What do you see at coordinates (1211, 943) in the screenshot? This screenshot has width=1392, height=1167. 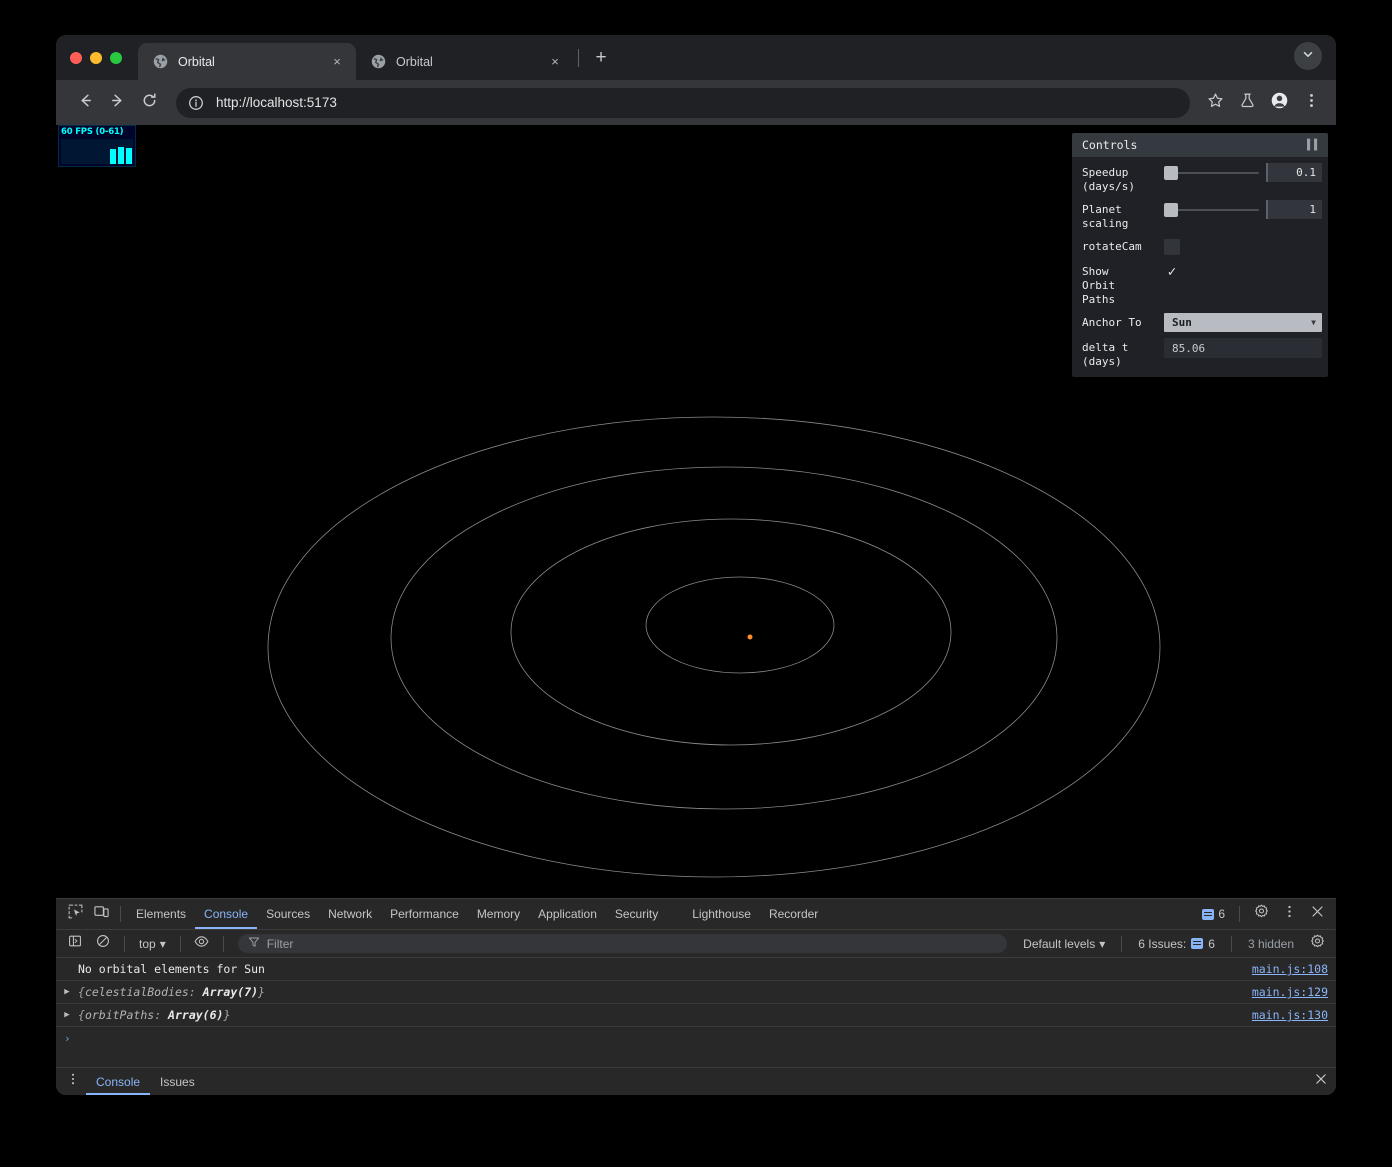 I see `issues-summary-count: 6` at bounding box center [1211, 943].